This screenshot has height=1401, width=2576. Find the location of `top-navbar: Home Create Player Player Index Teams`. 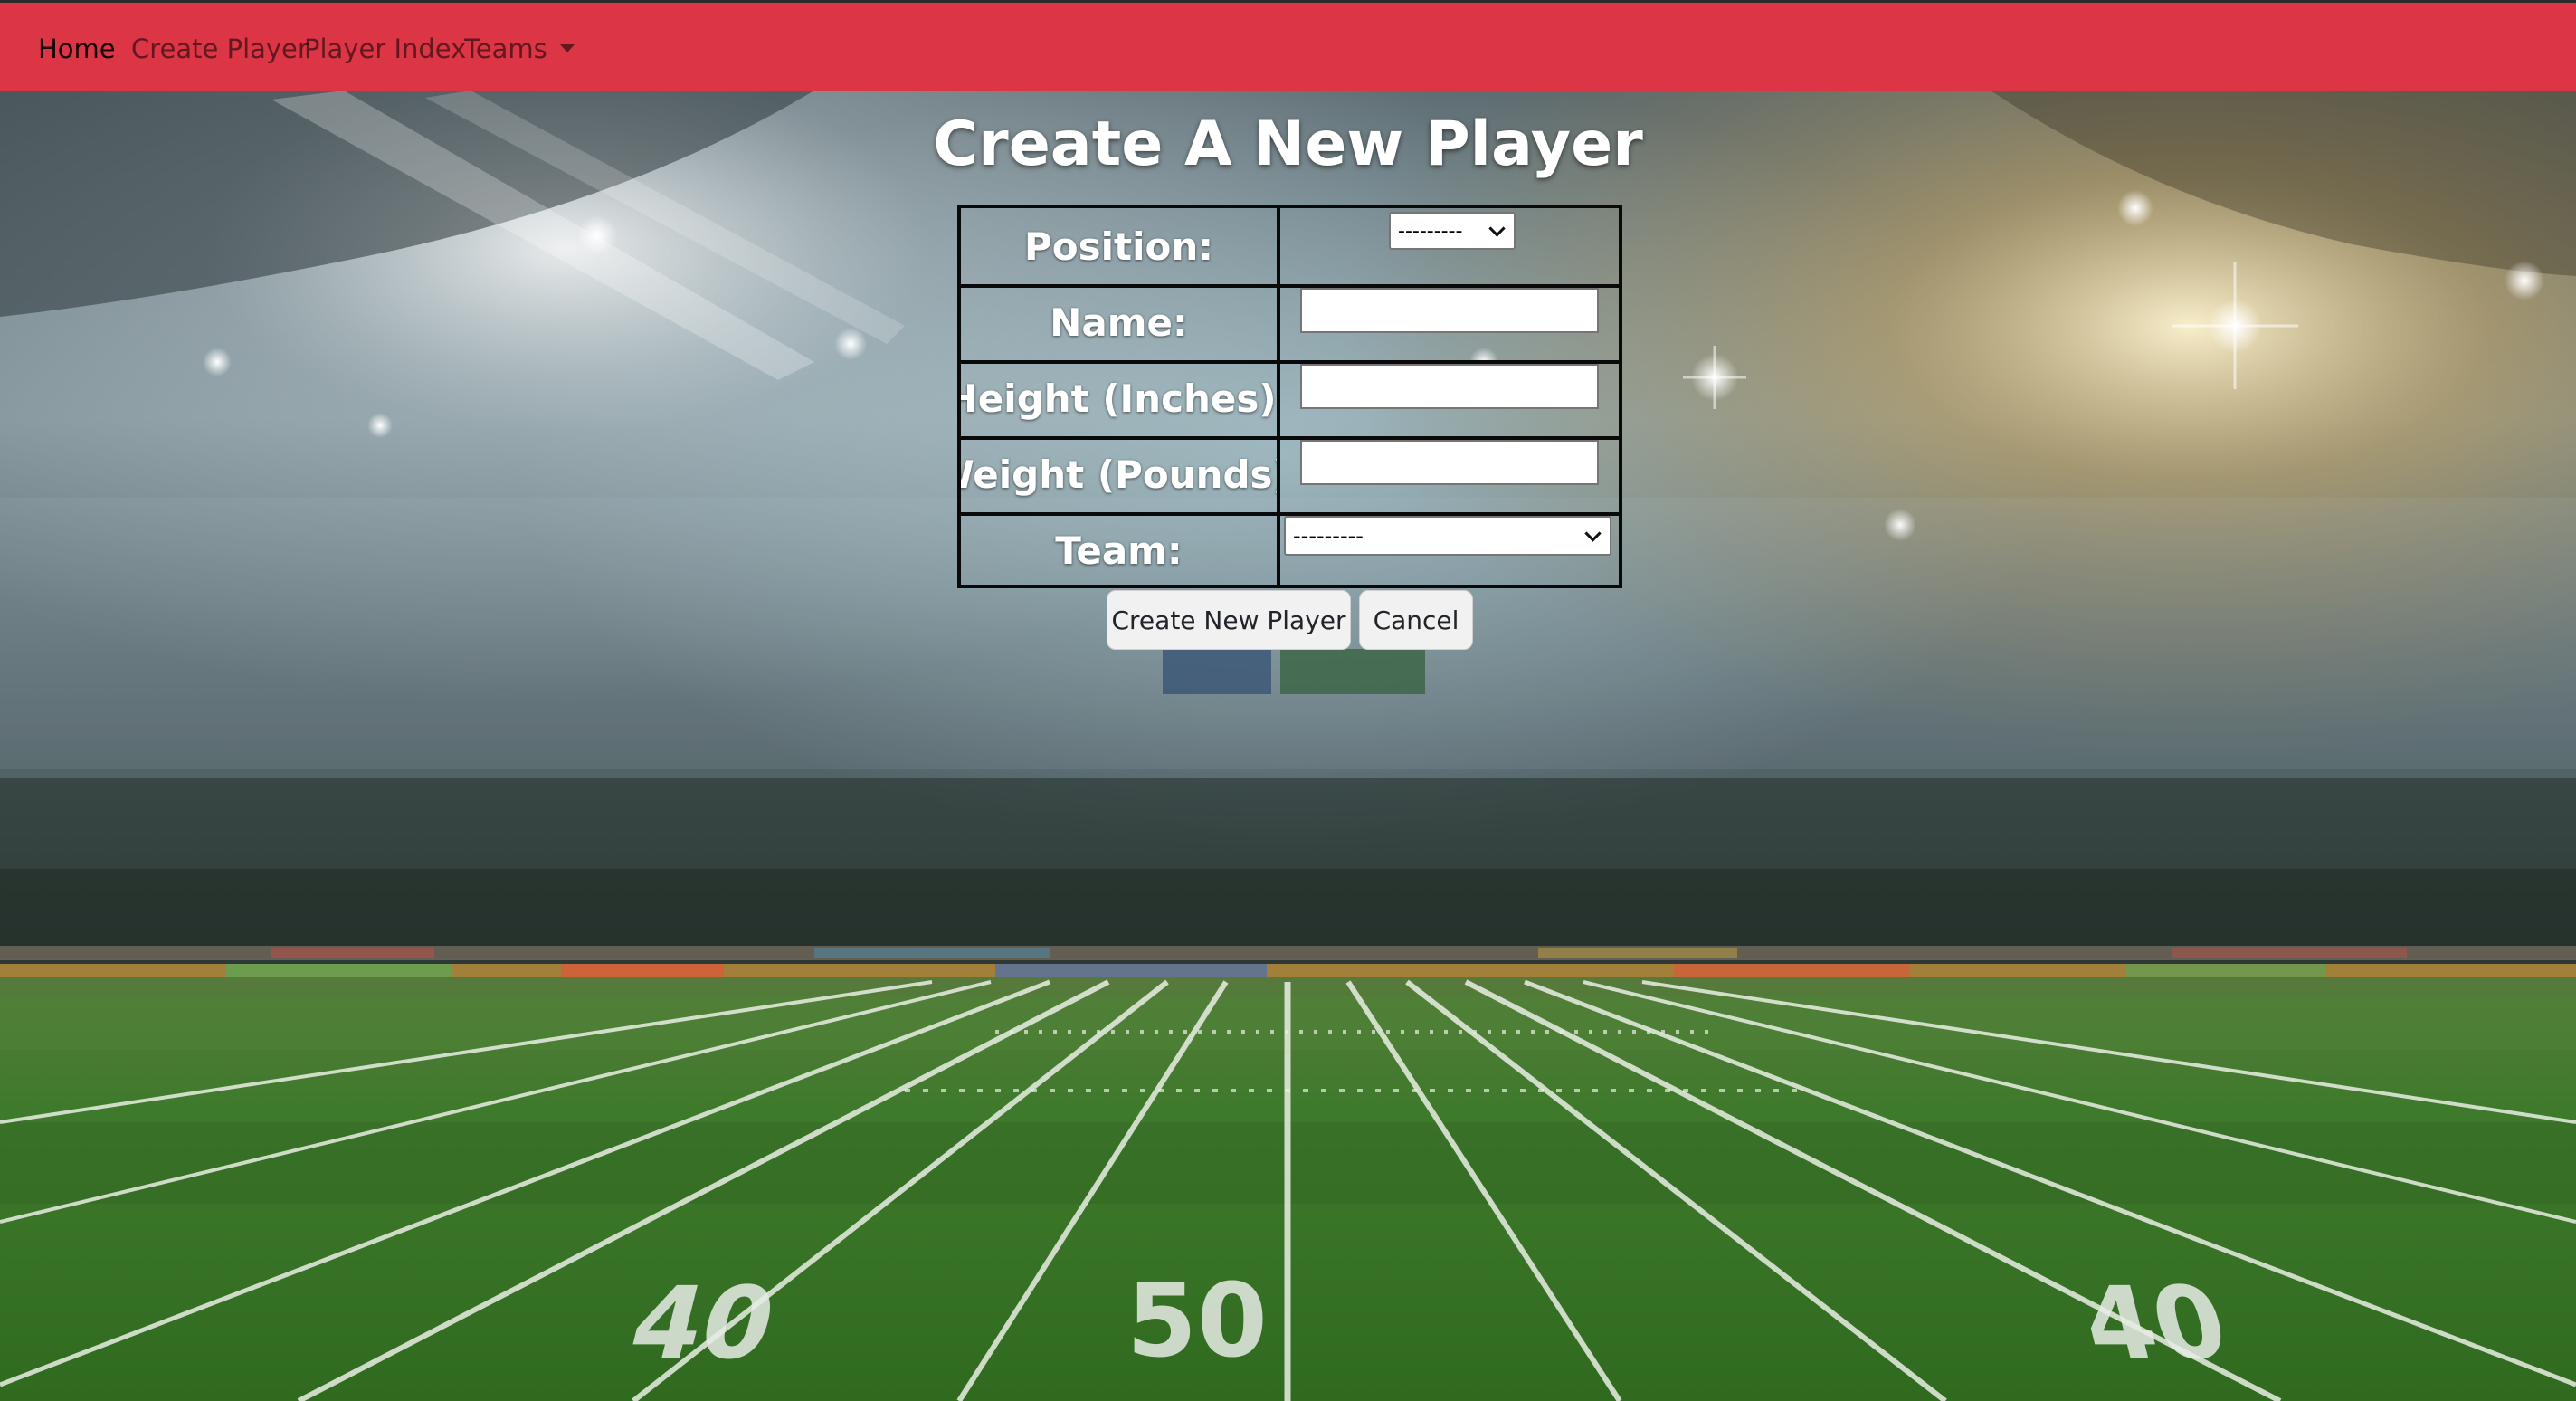

top-navbar: Home Create Player Player Index Teams is located at coordinates (1288, 45).